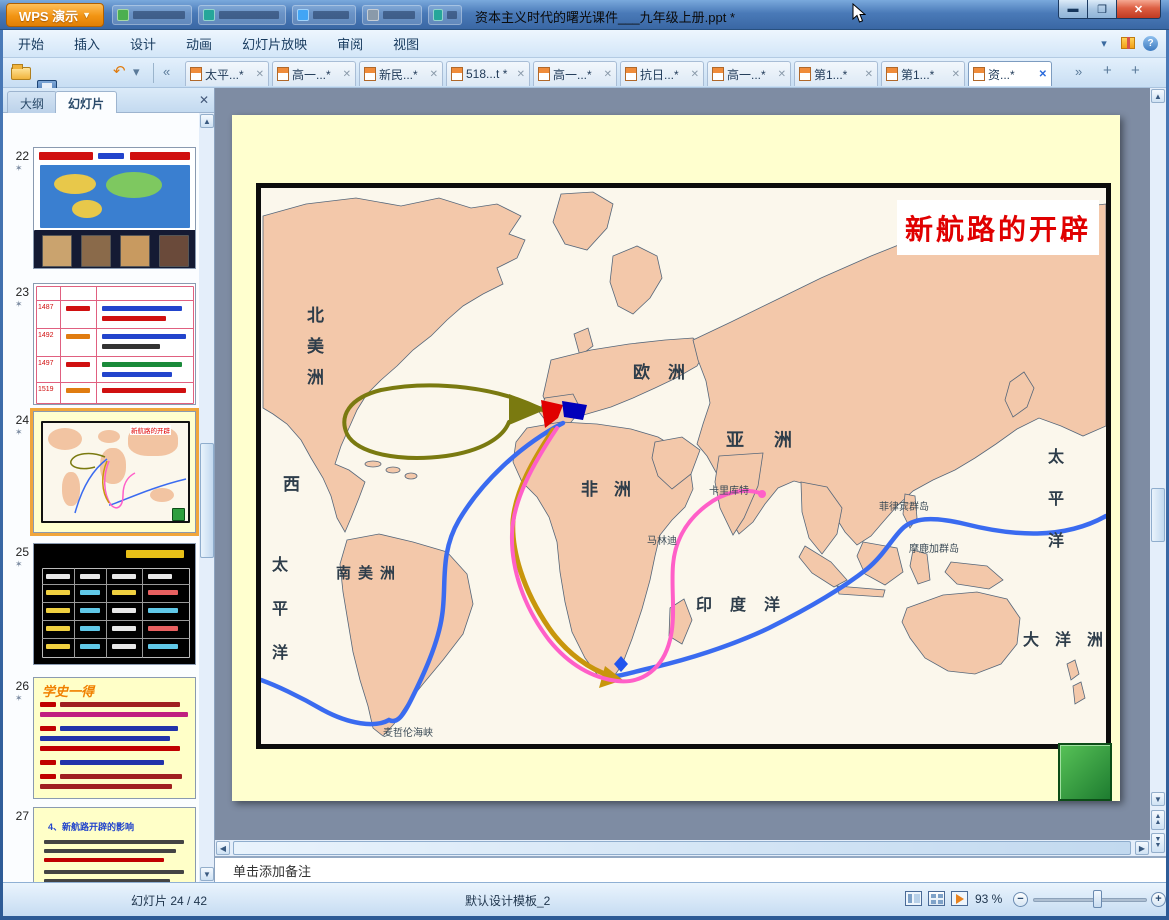 The width and height of the screenshot is (1169, 920). Describe the element at coordinates (55, 15) in the screenshot. I see `wps-app-button: WPS 演示 ▼` at that location.